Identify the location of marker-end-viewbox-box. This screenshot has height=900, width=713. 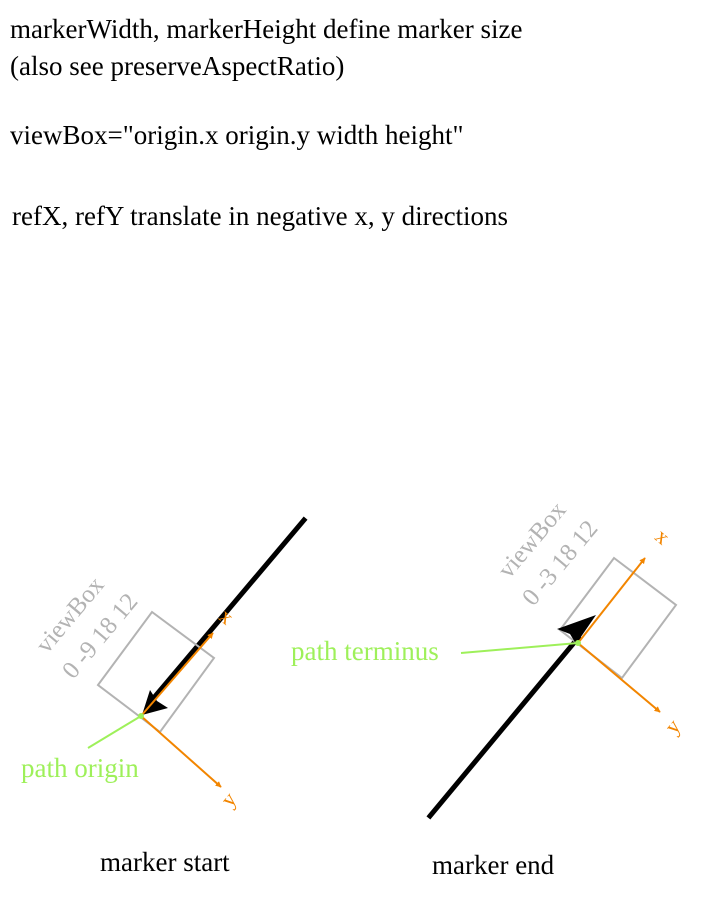
(618, 618).